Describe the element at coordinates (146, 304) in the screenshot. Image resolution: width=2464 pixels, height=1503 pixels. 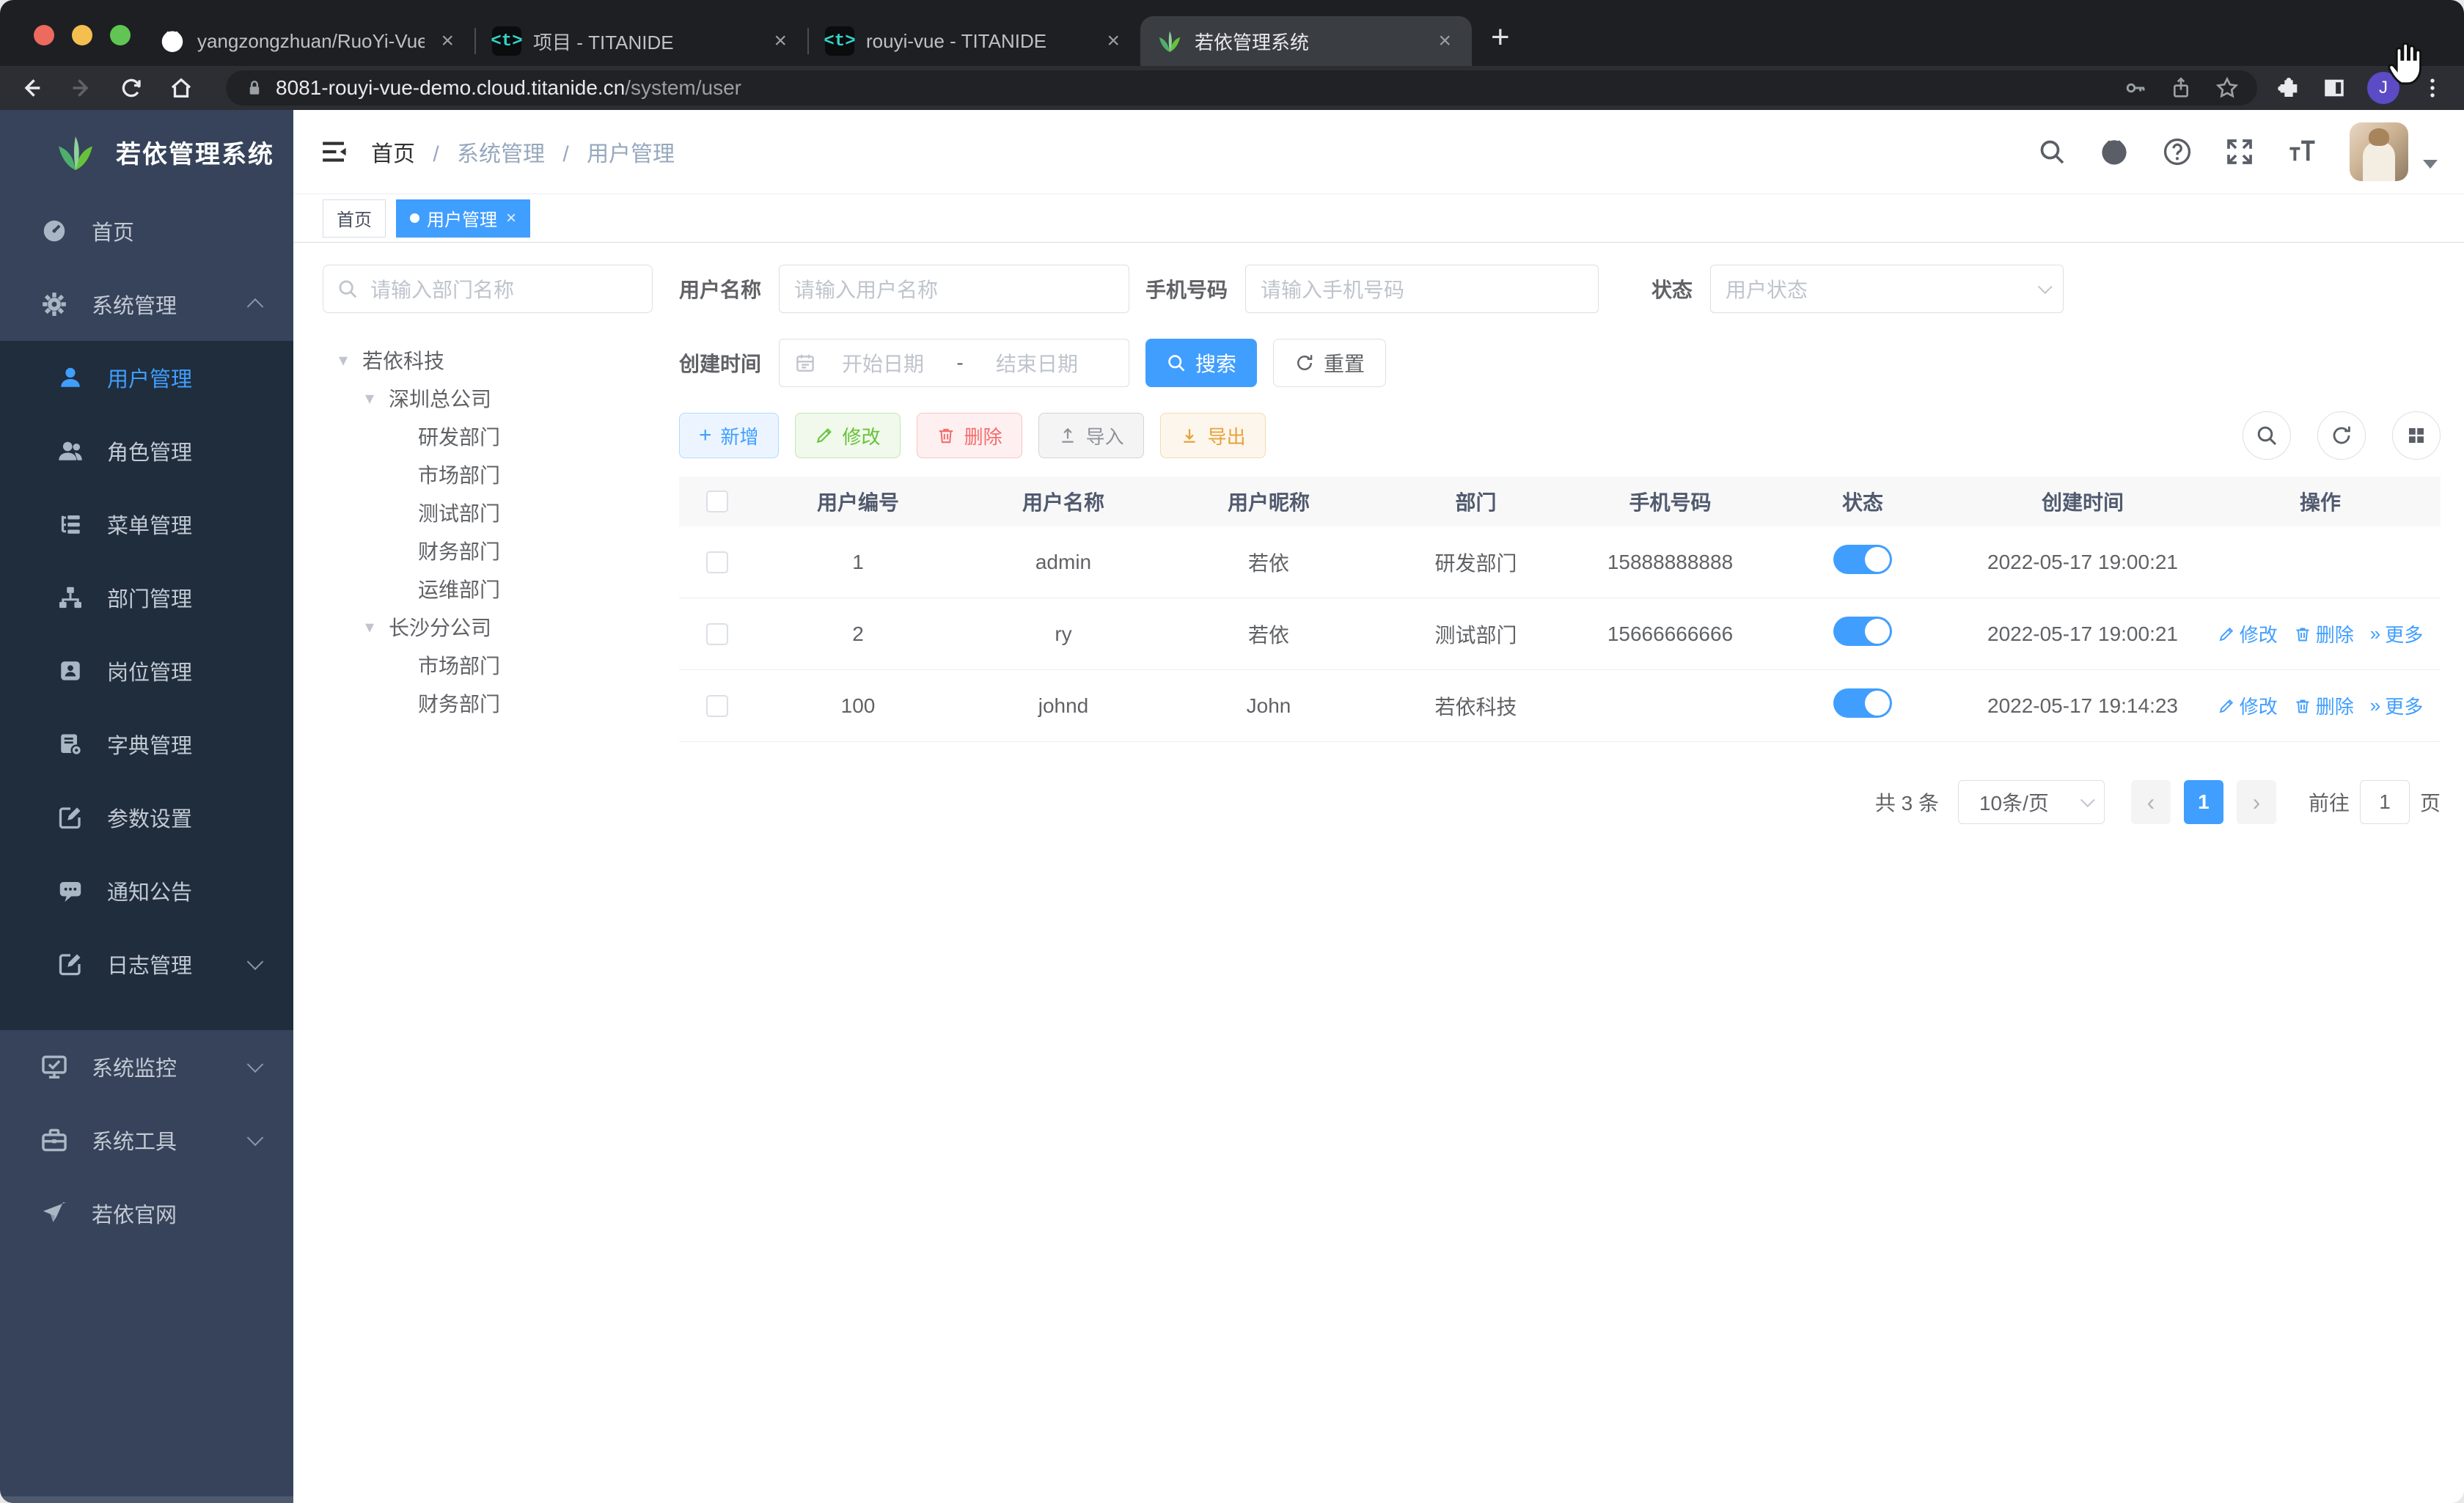
I see `sidebar-item-system-management: 系统管理` at that location.